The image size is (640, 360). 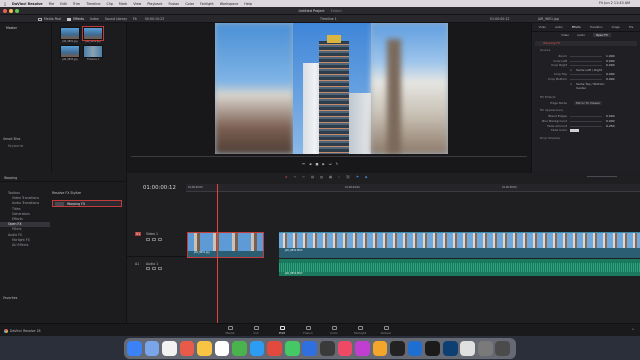 I want to click on video-clip-selected: JAR_9851.jpg, so click(x=225, y=245).